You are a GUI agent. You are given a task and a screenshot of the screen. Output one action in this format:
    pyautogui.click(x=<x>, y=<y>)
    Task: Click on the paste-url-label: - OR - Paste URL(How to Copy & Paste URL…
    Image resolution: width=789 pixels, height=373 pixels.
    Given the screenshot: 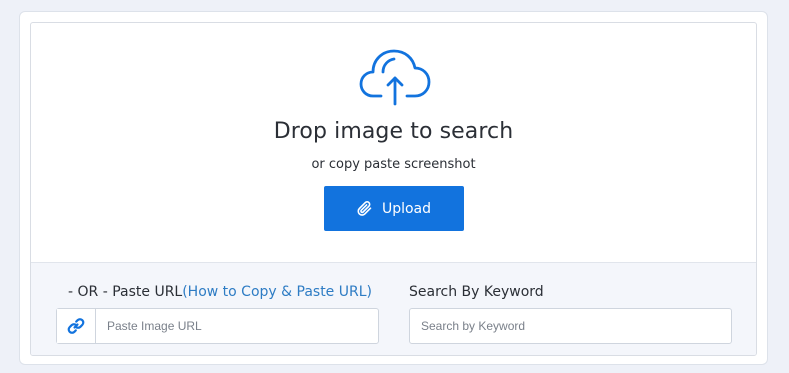 What is the action you would take?
    pyautogui.click(x=220, y=292)
    